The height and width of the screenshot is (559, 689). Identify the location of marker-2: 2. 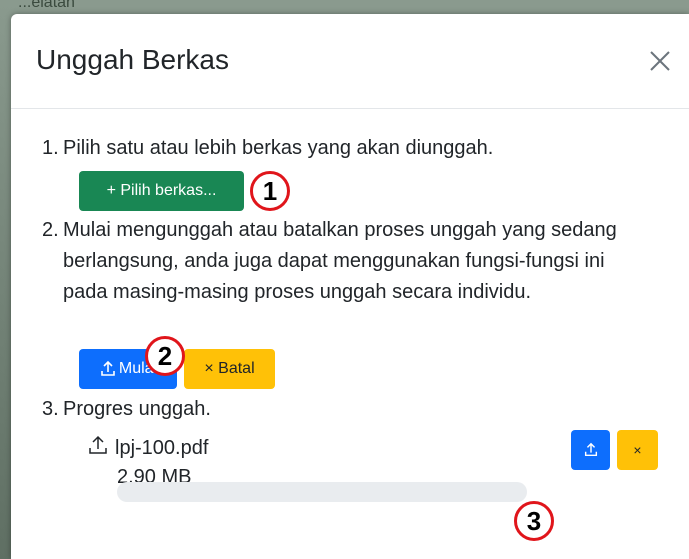
(165, 356).